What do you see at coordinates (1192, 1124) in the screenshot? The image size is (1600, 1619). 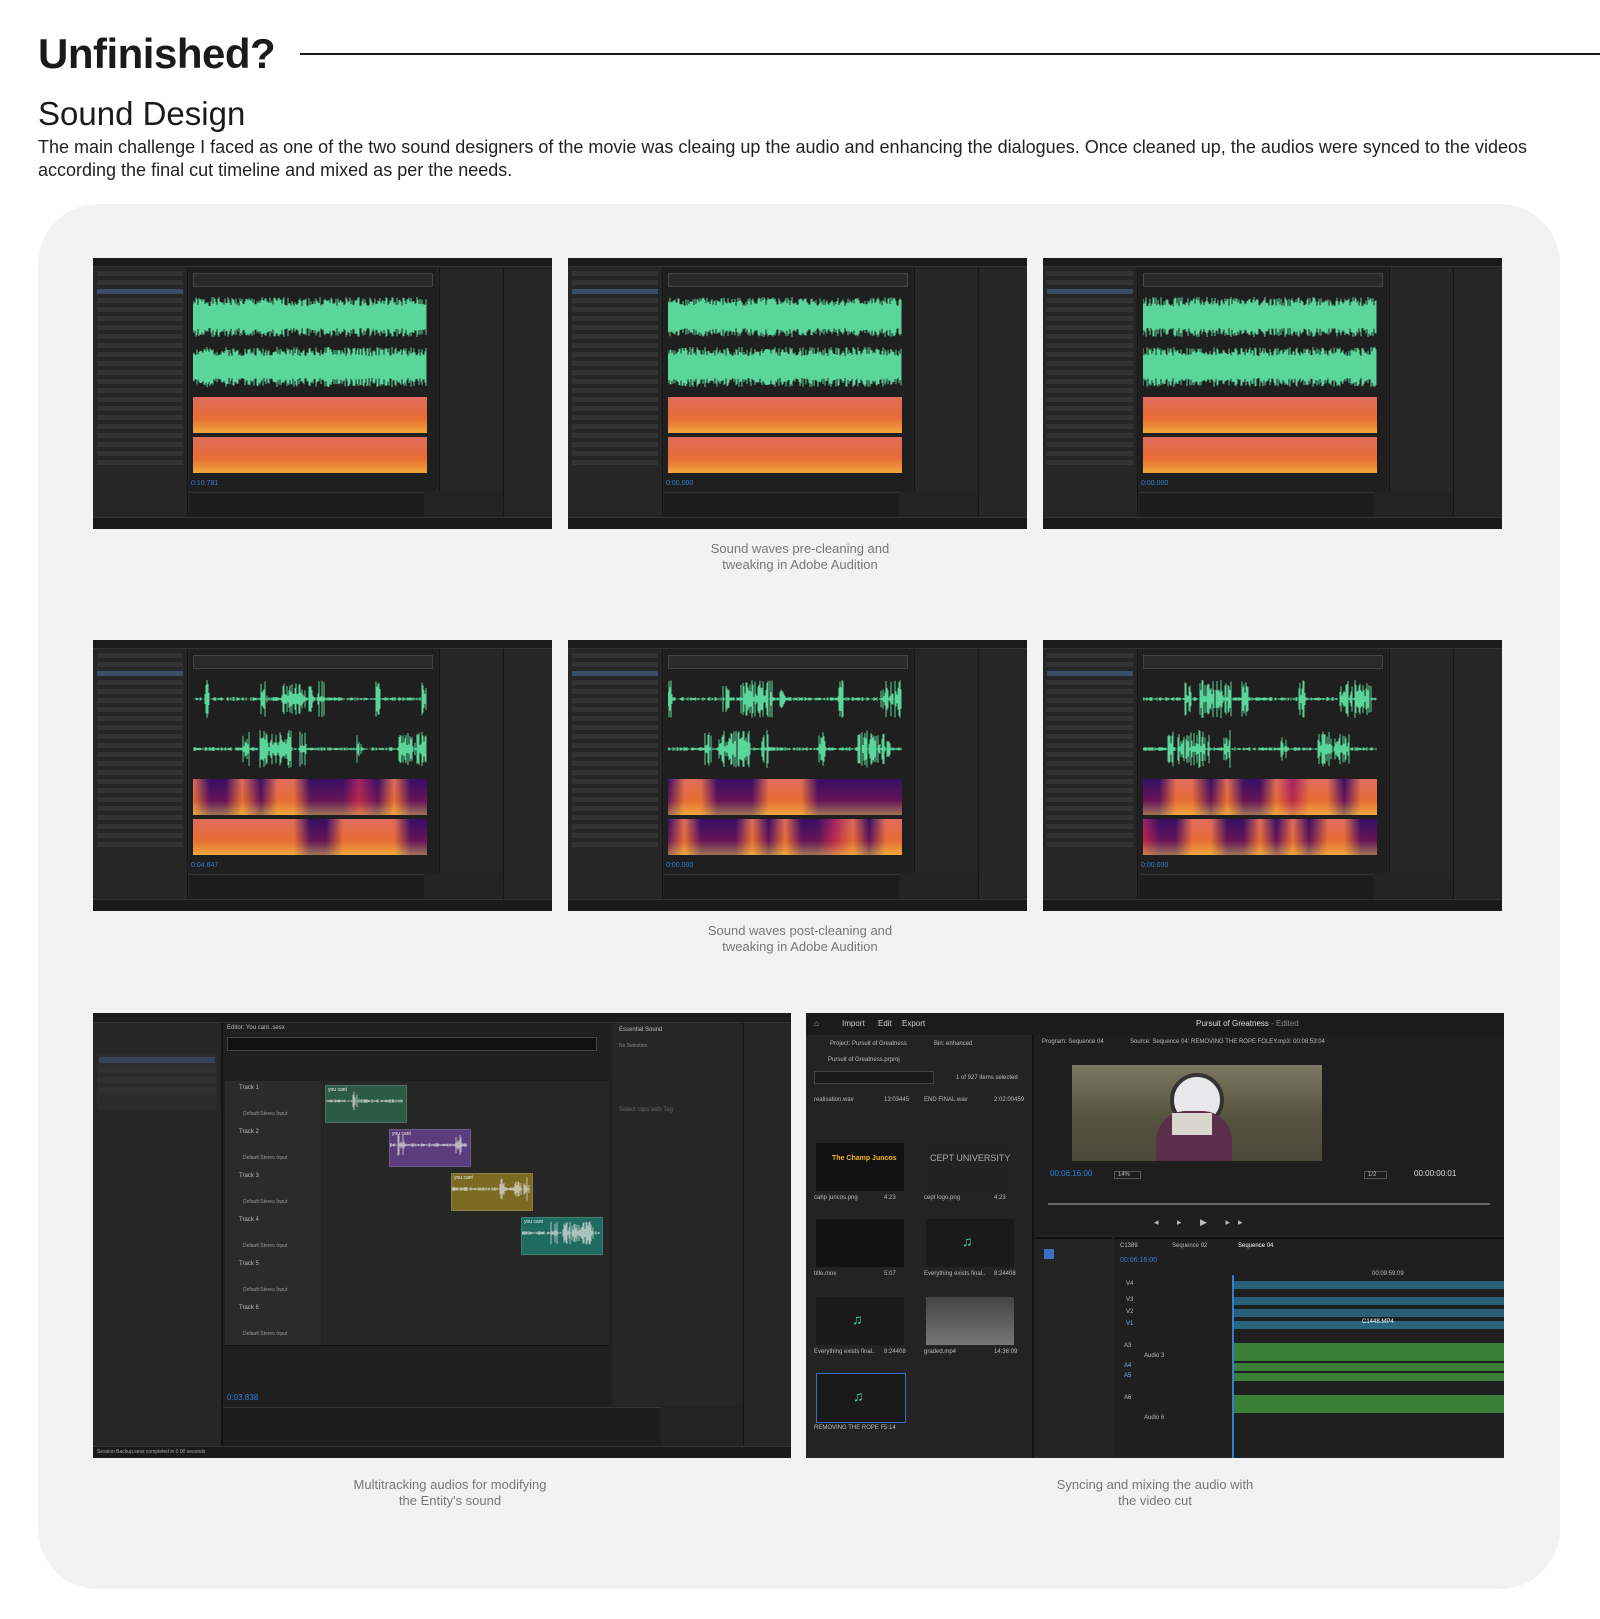 I see `paper` at bounding box center [1192, 1124].